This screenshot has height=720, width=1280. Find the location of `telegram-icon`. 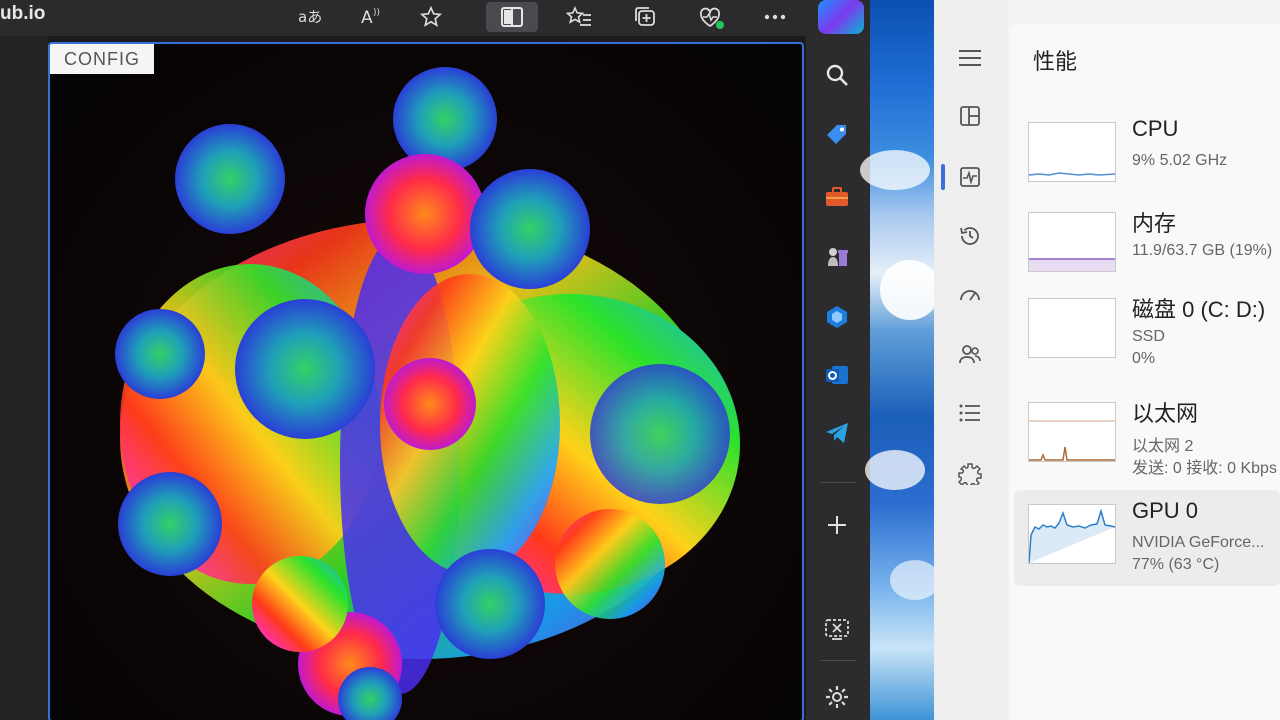

telegram-icon is located at coordinates (837, 433).